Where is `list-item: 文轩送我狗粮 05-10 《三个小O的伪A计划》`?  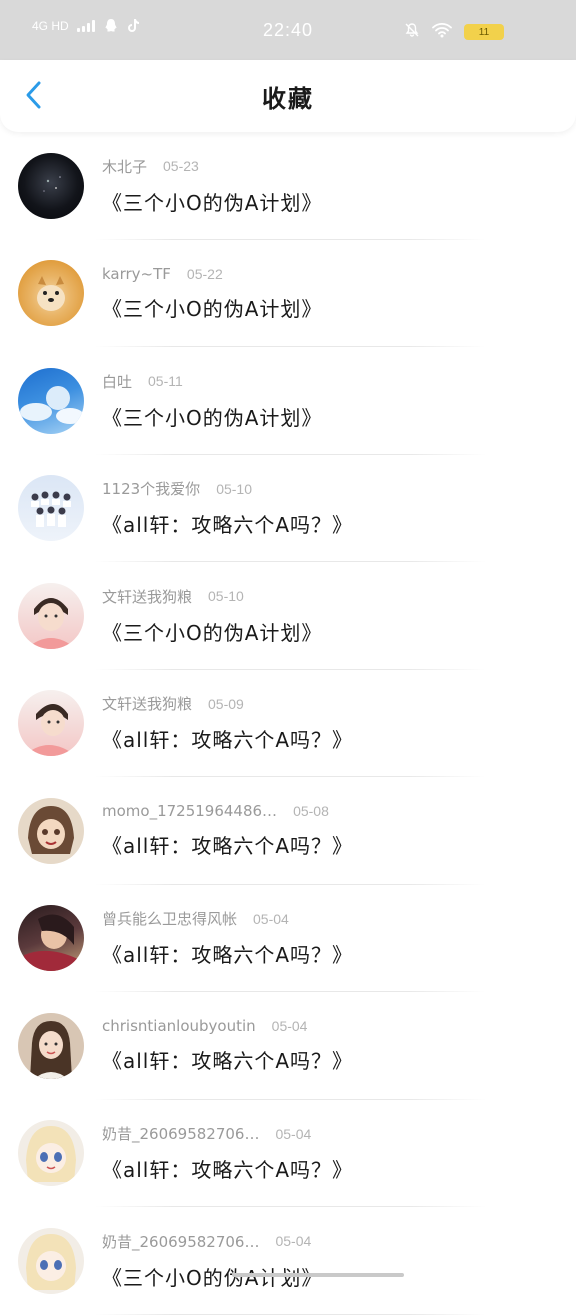
list-item: 文轩送我狗粮 05-10 《三个小O的伪A计划》 is located at coordinates (288, 616).